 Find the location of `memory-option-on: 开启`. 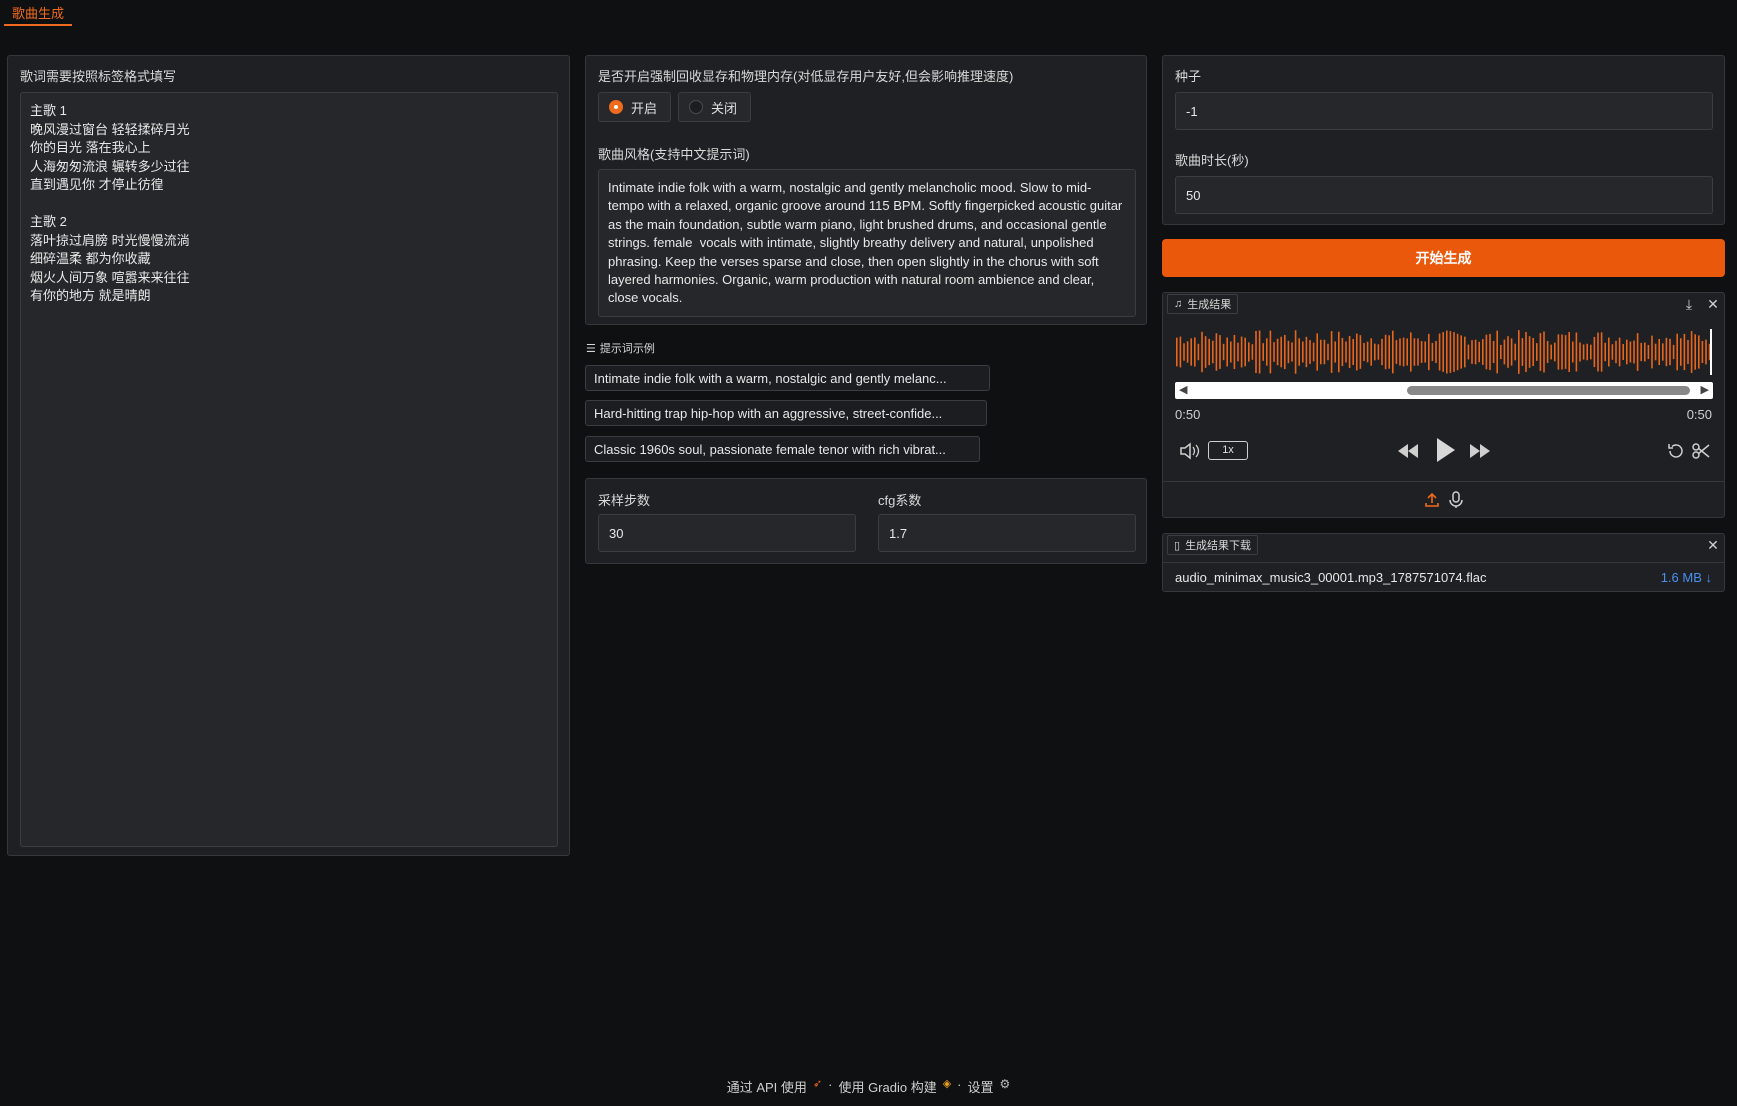

memory-option-on: 开启 is located at coordinates (634, 107).